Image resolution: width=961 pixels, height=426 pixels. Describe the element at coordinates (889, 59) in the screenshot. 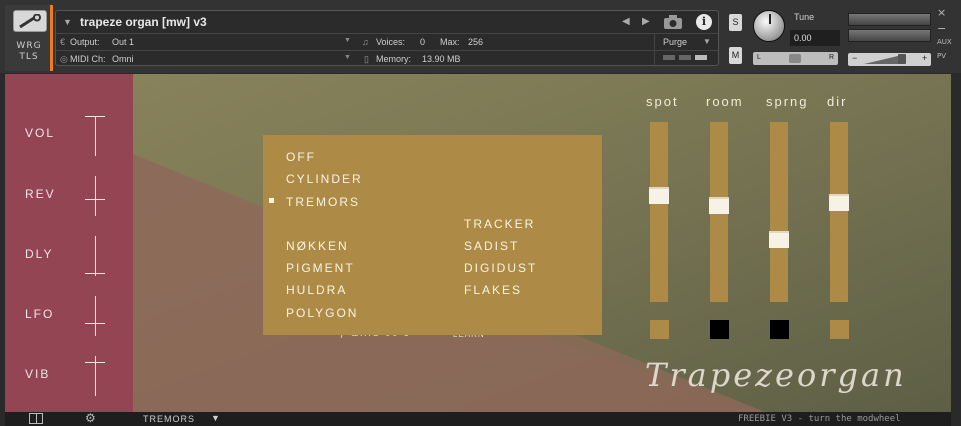

I see `volume-slider: − +` at that location.